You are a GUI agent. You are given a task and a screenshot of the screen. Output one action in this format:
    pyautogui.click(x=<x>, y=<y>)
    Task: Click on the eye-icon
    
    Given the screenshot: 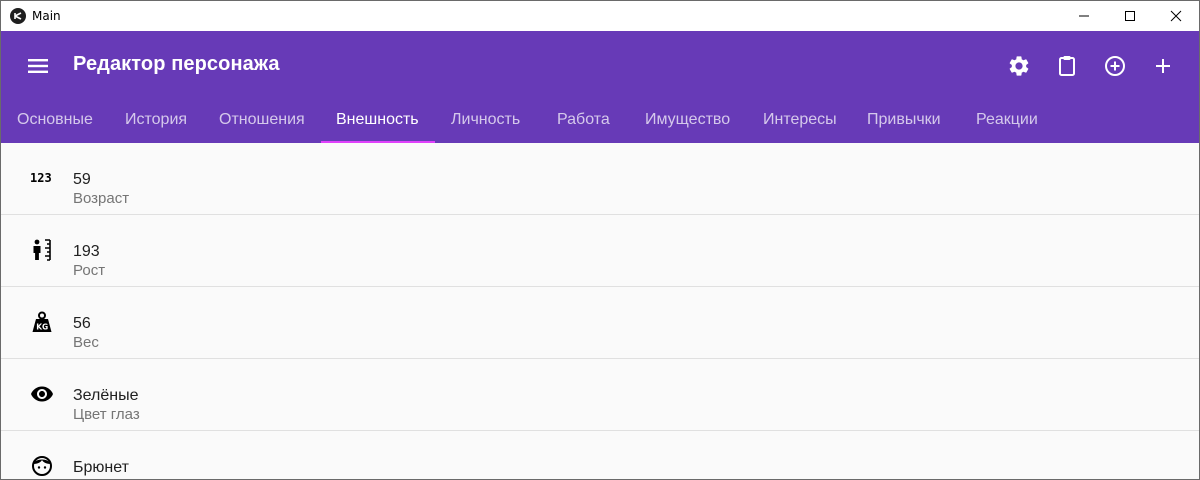 What is the action you would take?
    pyautogui.click(x=42, y=394)
    